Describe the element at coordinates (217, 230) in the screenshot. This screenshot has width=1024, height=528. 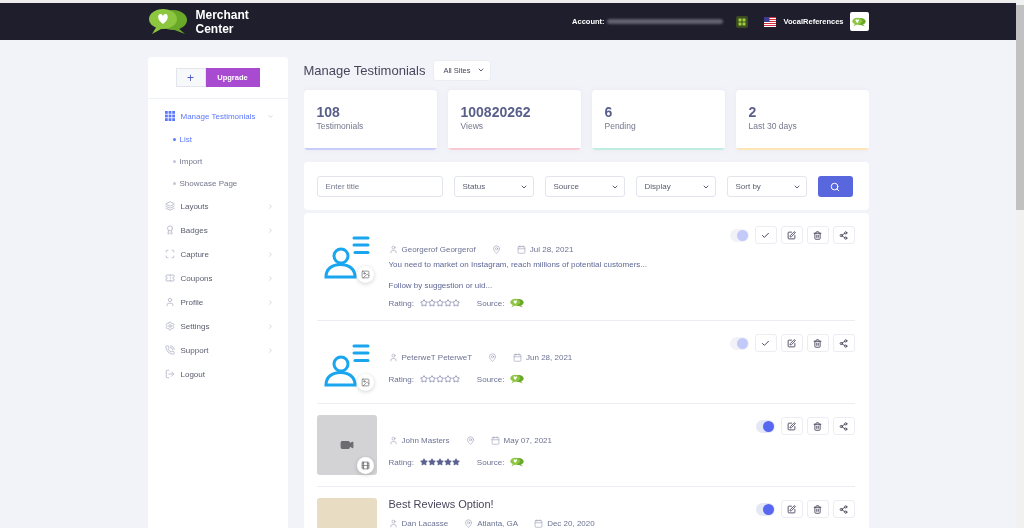
I see `sidebar-item: Badges` at that location.